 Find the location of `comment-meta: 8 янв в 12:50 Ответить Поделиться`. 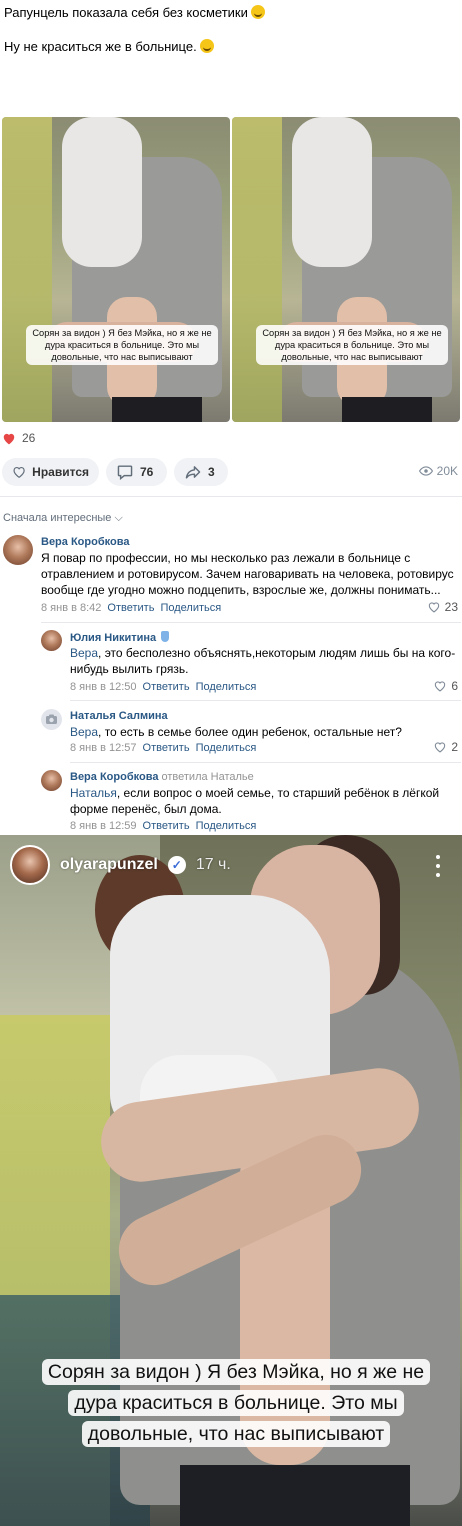

comment-meta: 8 янв в 12:50 Ответить Поделиться is located at coordinates (163, 687).